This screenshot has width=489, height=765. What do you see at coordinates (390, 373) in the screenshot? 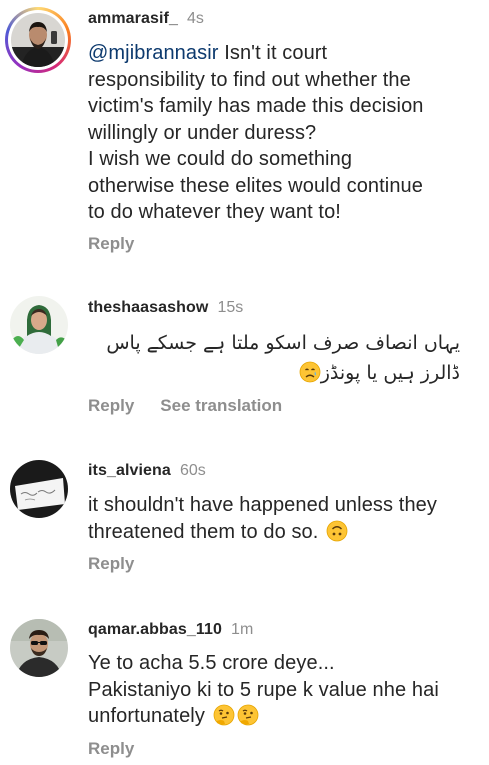
I see `comment-line: ڈالرز ہیں یا پونڈز` at bounding box center [390, 373].